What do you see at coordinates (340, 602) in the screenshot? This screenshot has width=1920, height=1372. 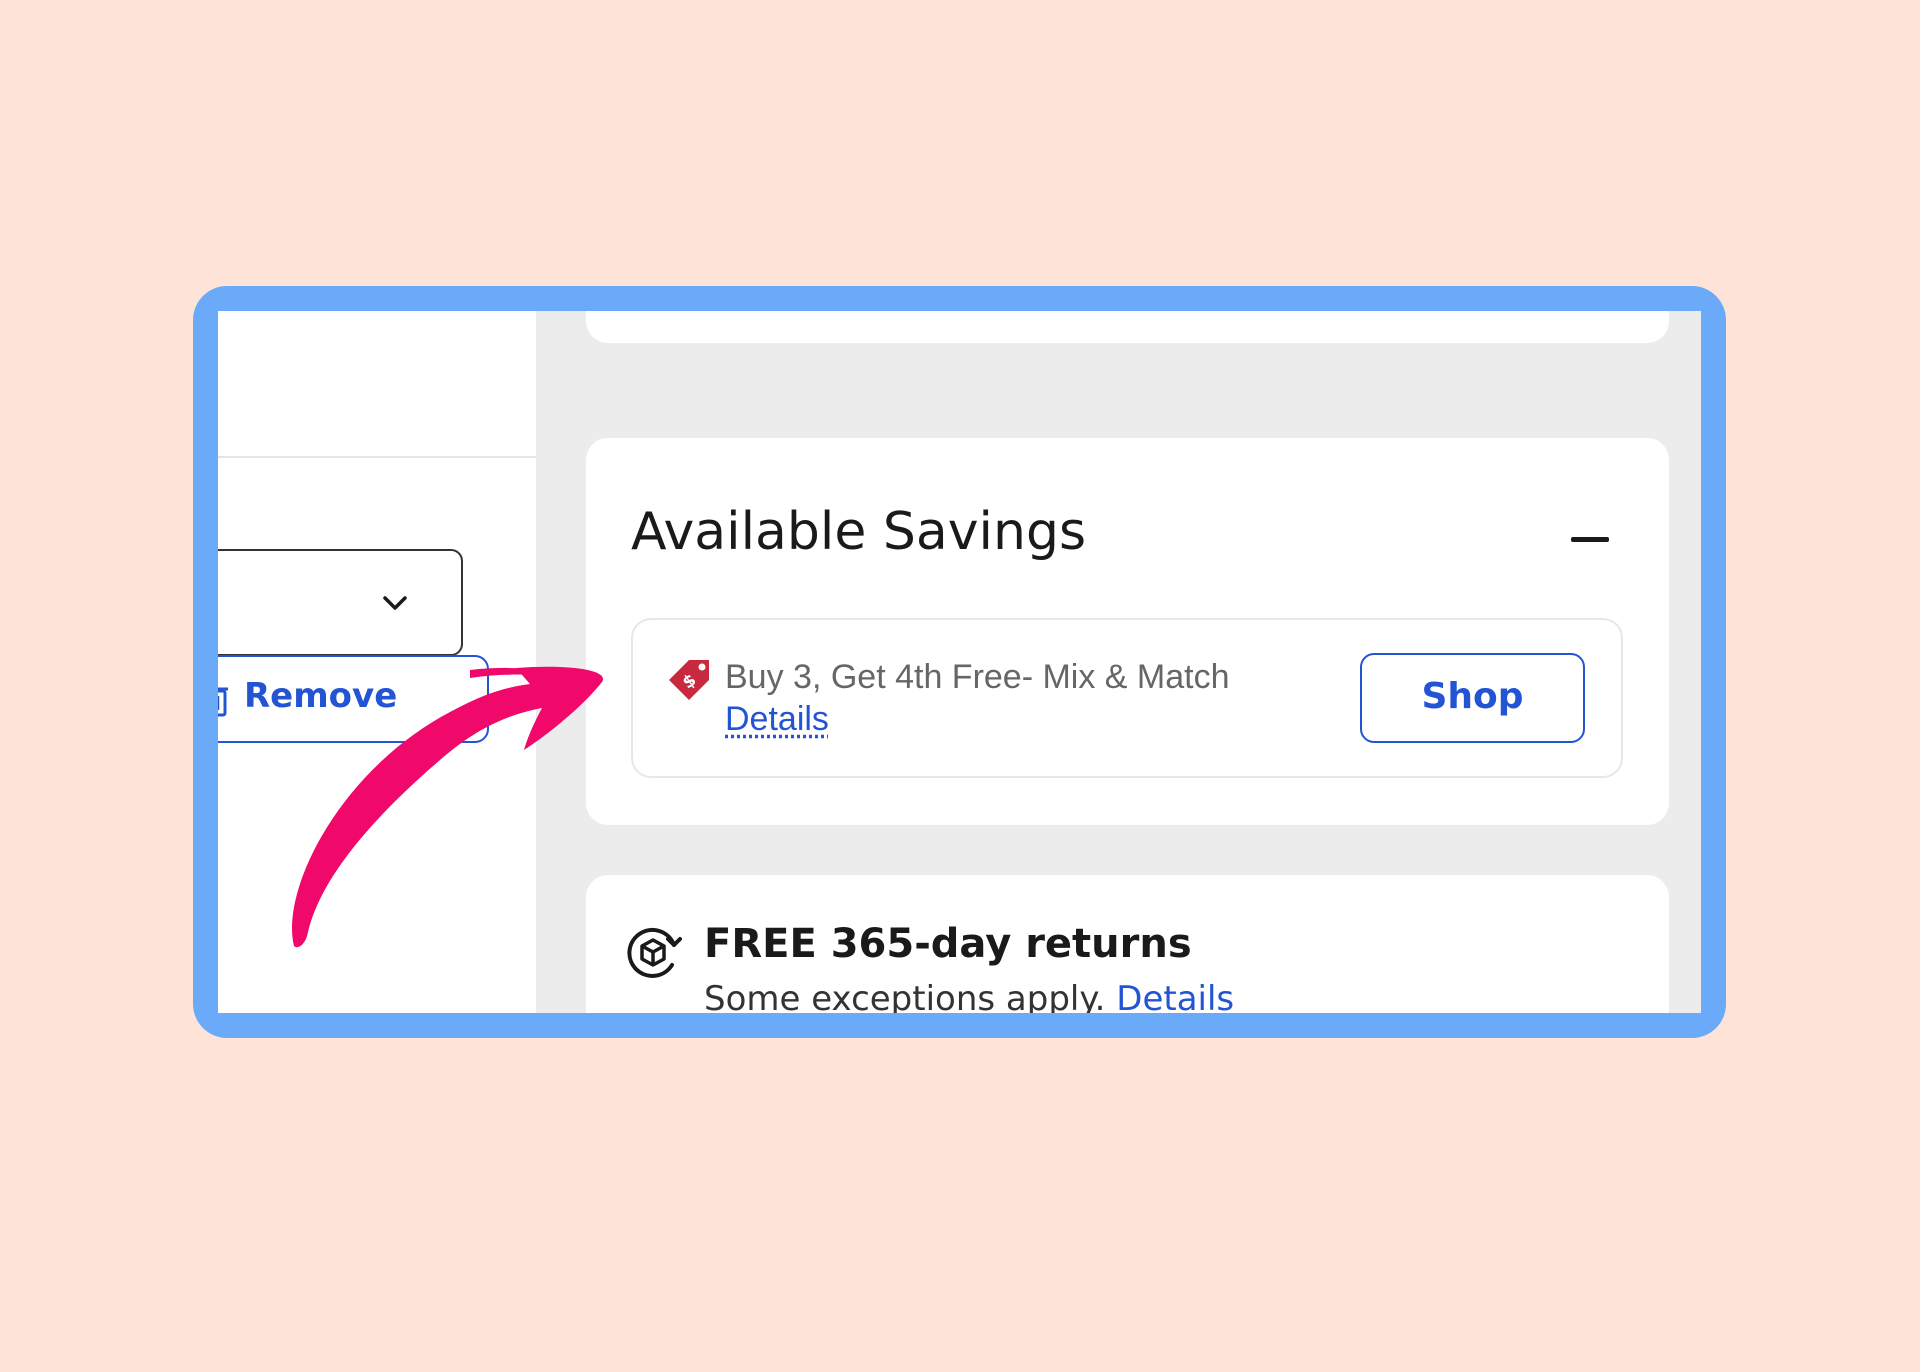 I see `quantity-select` at bounding box center [340, 602].